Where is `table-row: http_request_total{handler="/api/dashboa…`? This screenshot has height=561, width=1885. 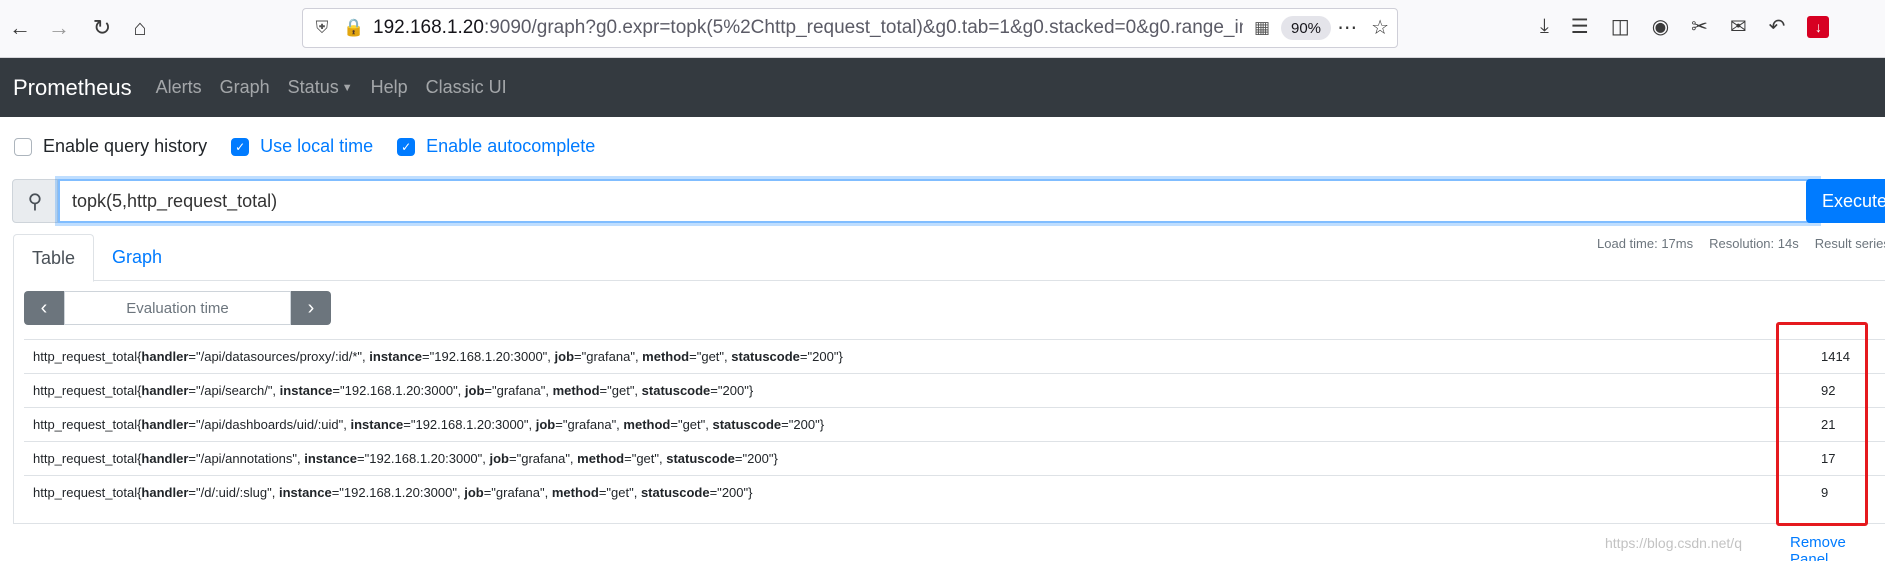
table-row: http_request_total{handler="/api/dashboa… is located at coordinates (954, 424).